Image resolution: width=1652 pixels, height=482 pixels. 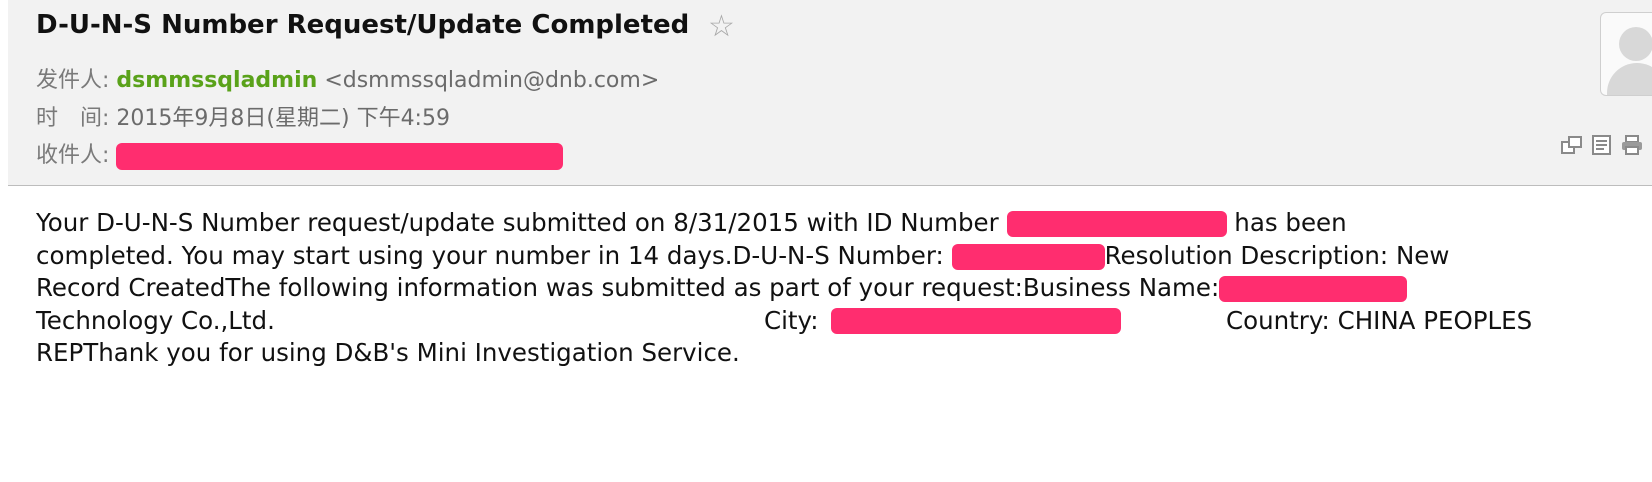 I want to click on email-subject: D-U-N-S Number Request/Update Completed, so click(x=363, y=25).